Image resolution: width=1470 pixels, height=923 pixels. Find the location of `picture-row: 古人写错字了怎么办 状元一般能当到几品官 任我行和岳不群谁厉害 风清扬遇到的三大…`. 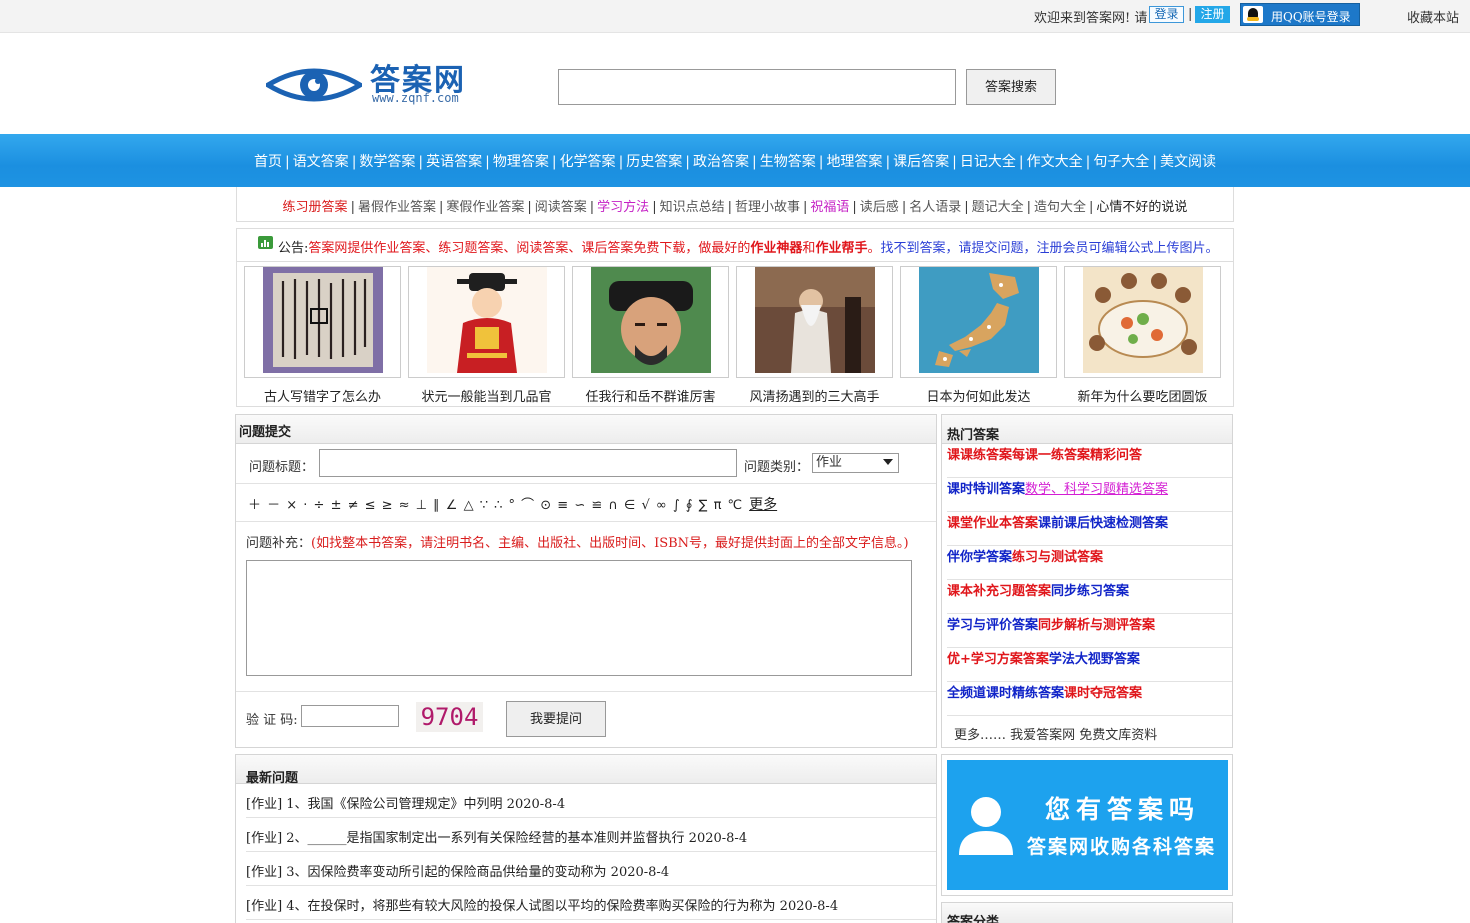

picture-row: 古人写错字了怎么办 状元一般能当到几品官 任我行和岳不群谁厉害 风清扬遇到的三大… is located at coordinates (735, 334).